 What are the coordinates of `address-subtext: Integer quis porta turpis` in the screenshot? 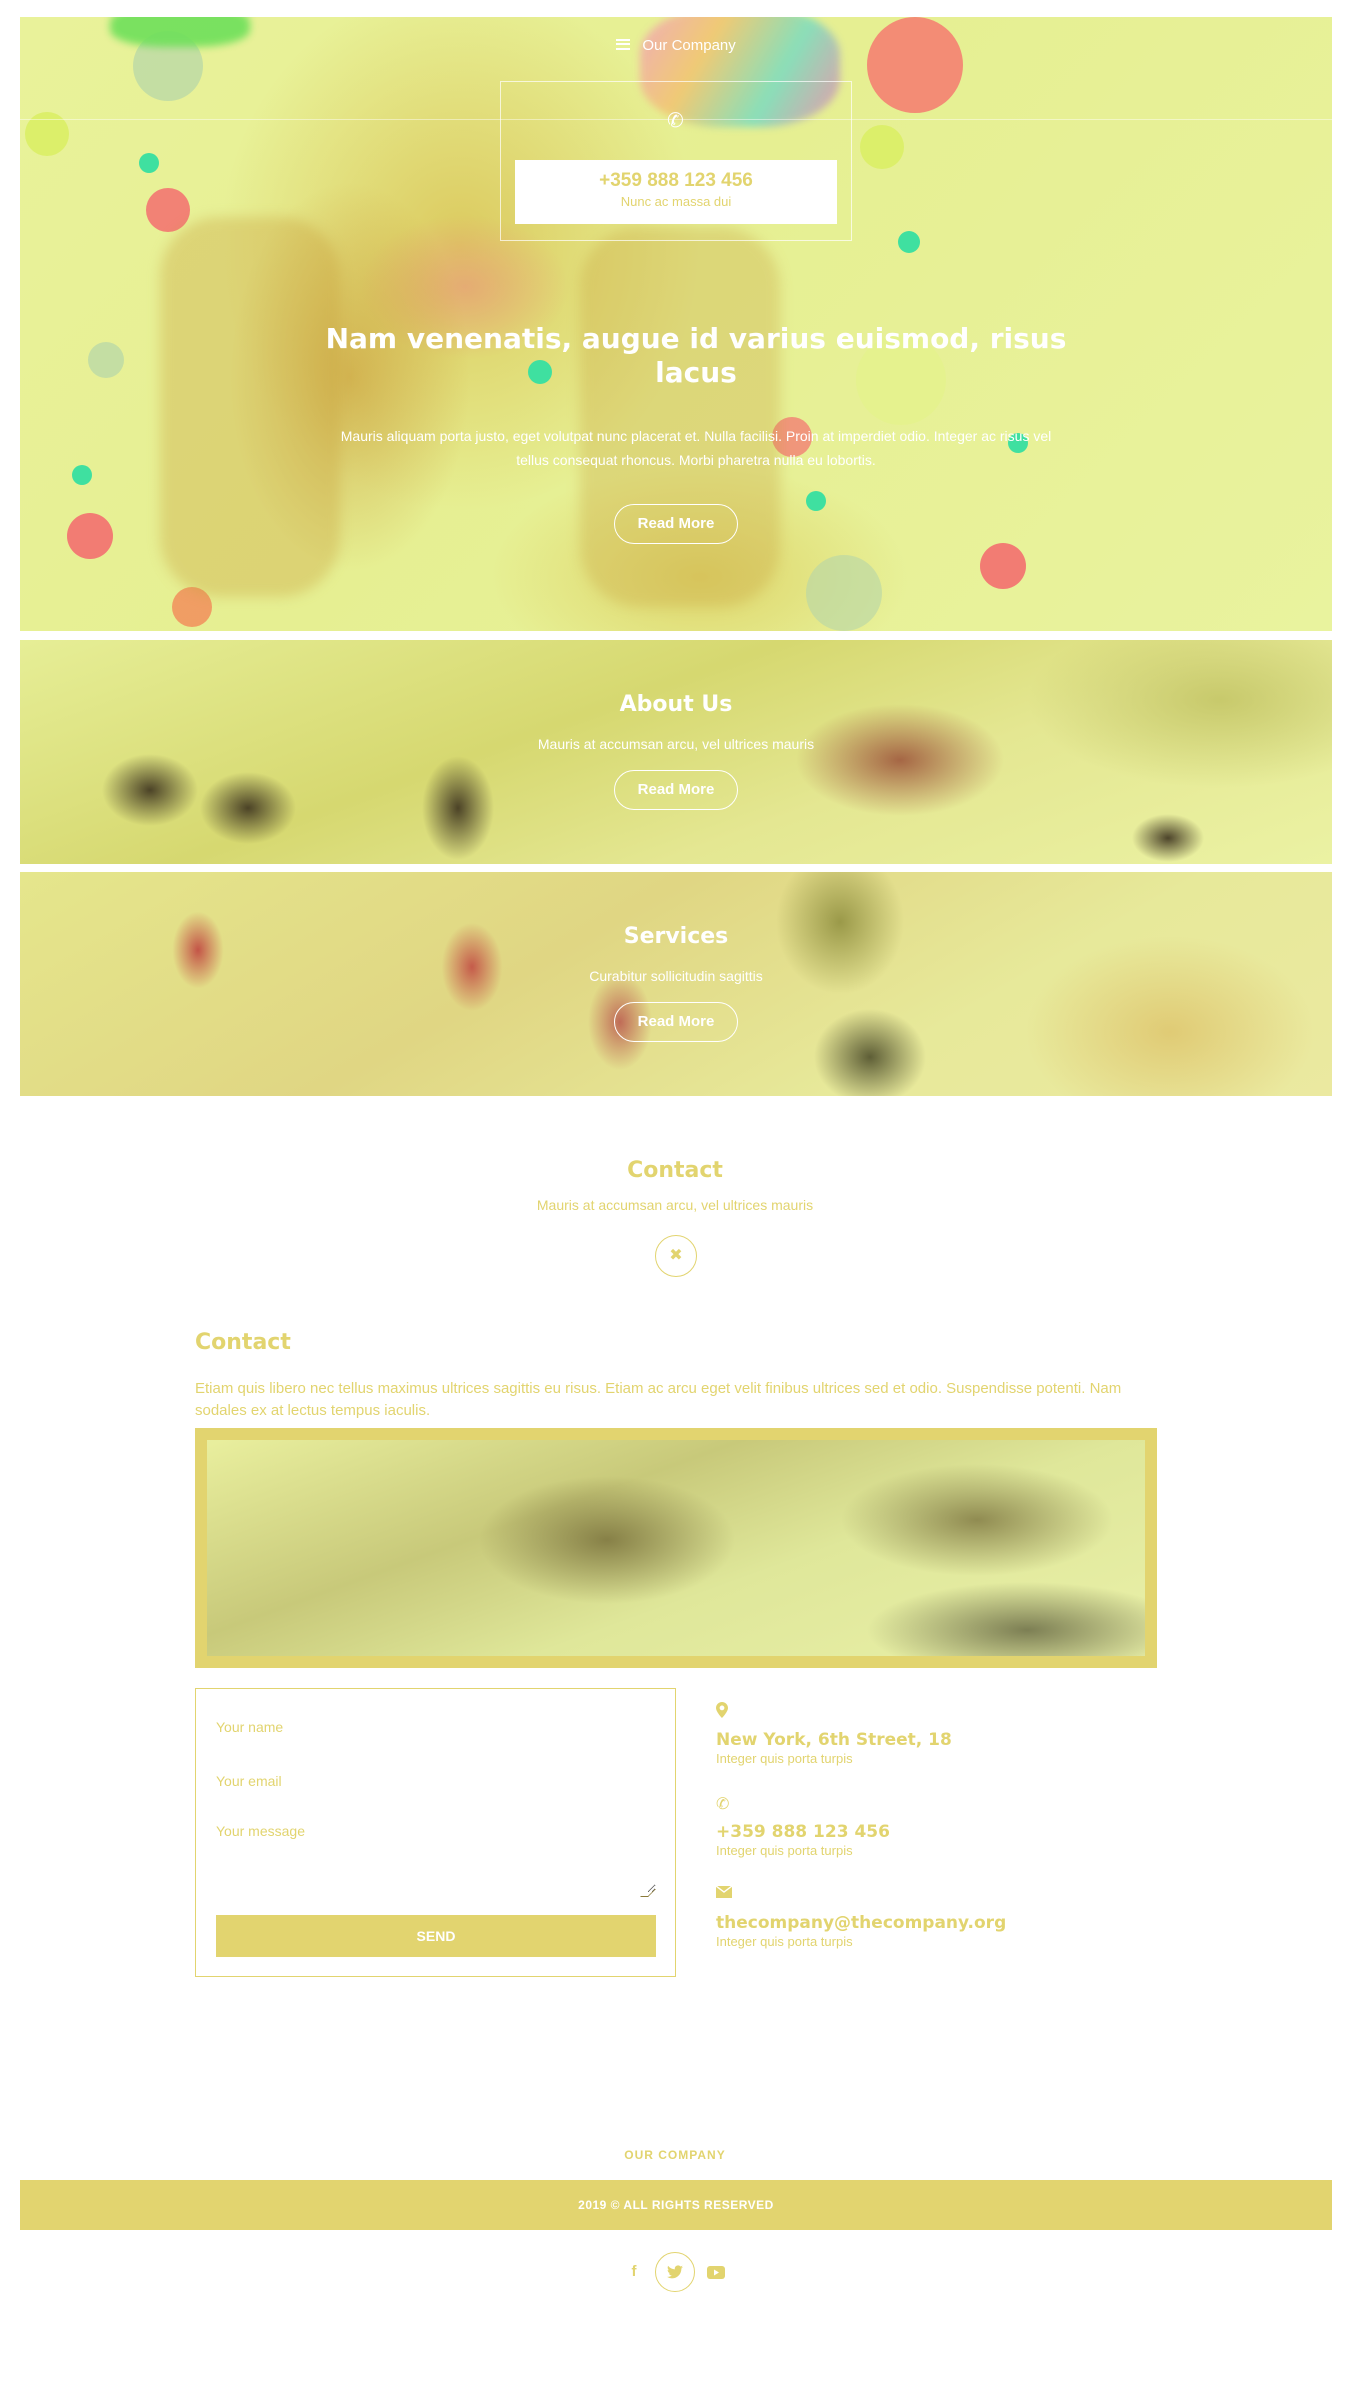 It's located at (784, 1758).